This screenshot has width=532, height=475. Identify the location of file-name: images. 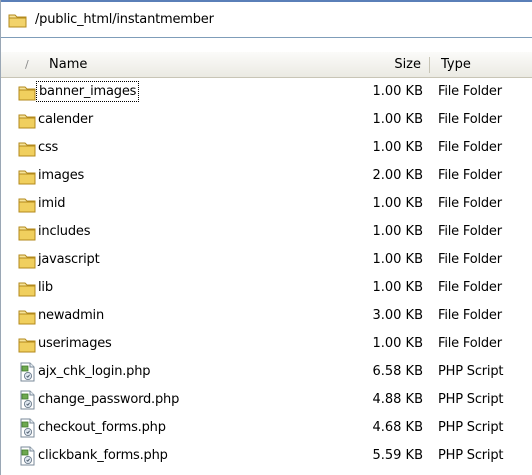
(61, 175).